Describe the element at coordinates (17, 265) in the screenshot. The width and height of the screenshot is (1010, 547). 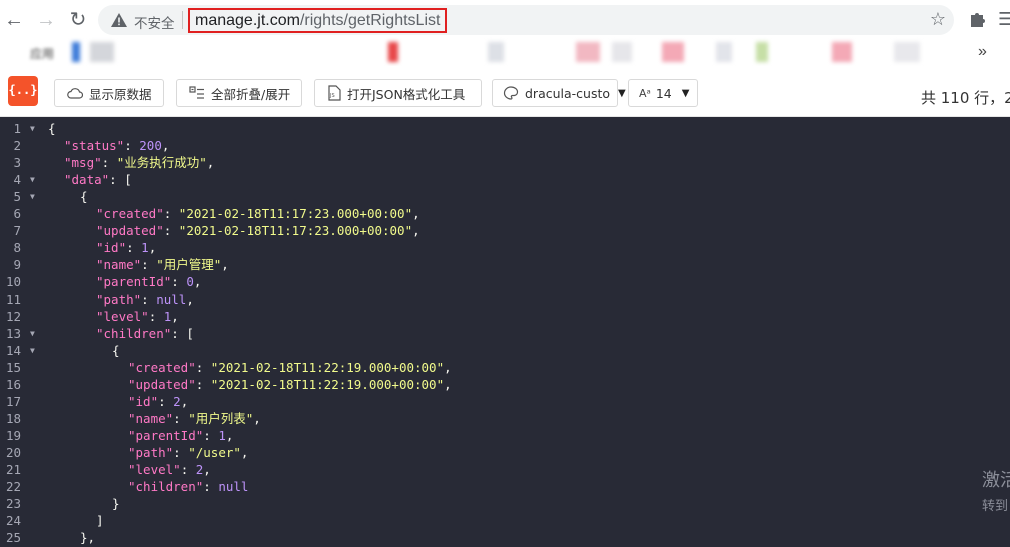
I see `line-number: 9` at that location.